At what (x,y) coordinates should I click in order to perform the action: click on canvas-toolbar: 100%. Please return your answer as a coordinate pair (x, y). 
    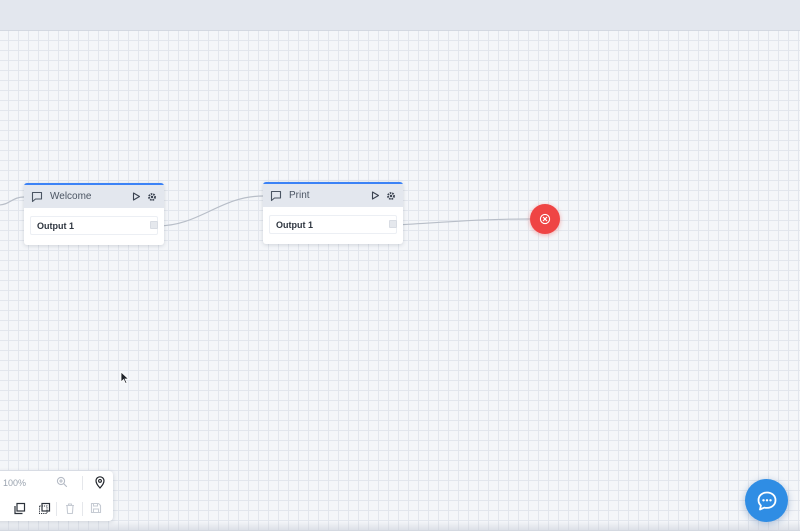
    Looking at the image, I should click on (56, 496).